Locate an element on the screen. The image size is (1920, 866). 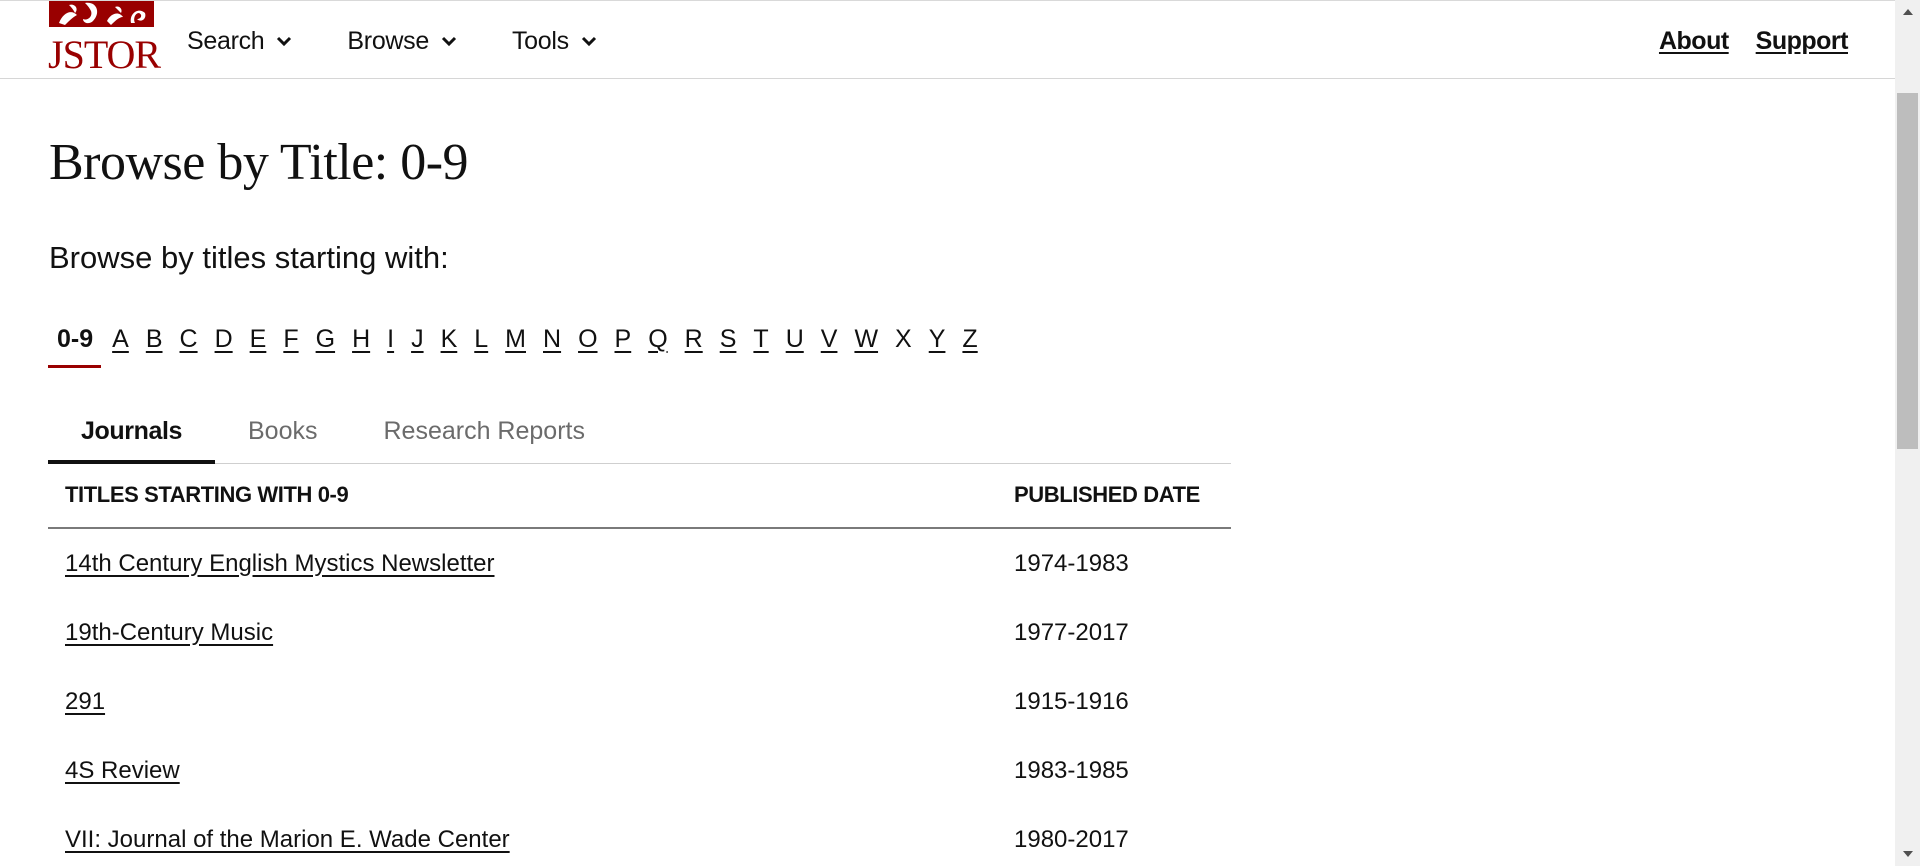
alphabet-filter: 0-9 A B C D E F G H I J K L M N O P Q R S T U V W X Y Z is located at coordinates (521, 343).